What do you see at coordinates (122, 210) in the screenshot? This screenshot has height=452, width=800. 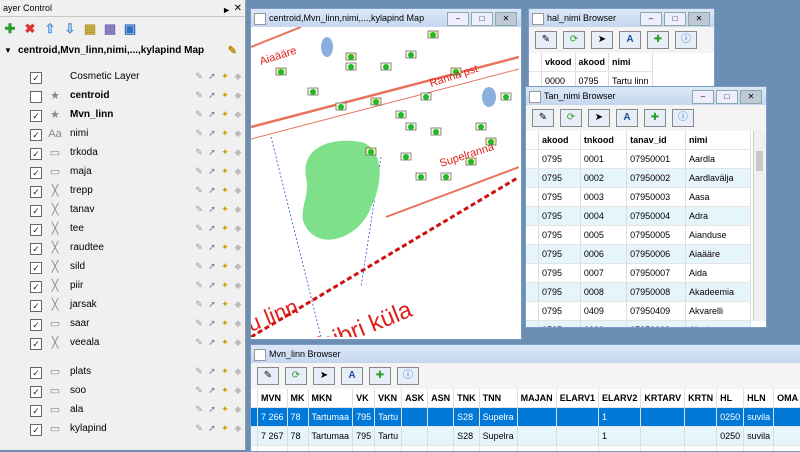 I see `layer-row: ✓╳tanav✎➚✦◆` at bounding box center [122, 210].